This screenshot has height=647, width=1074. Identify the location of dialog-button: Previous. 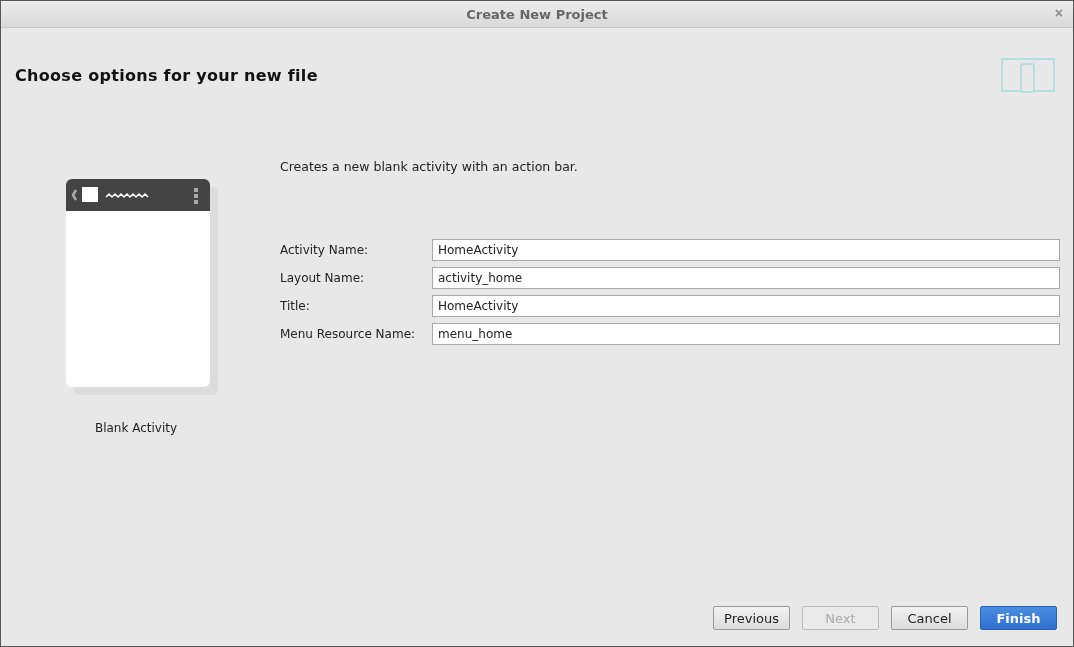
(751, 618).